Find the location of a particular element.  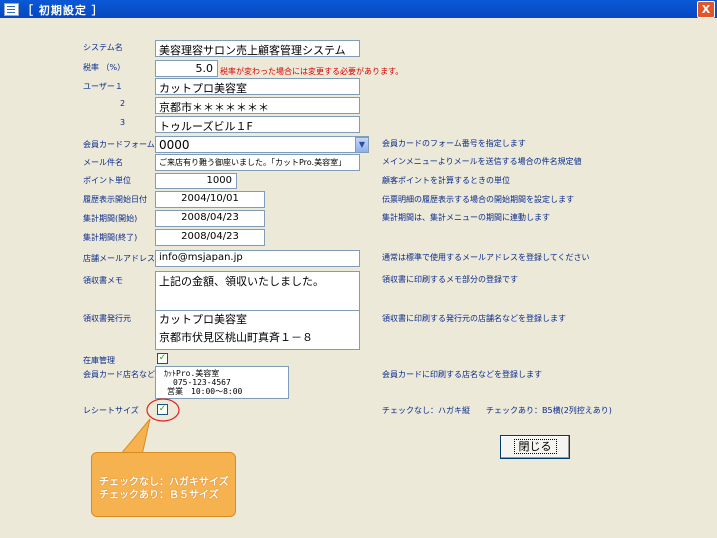

callout-pointer is located at coordinates (134, 437).